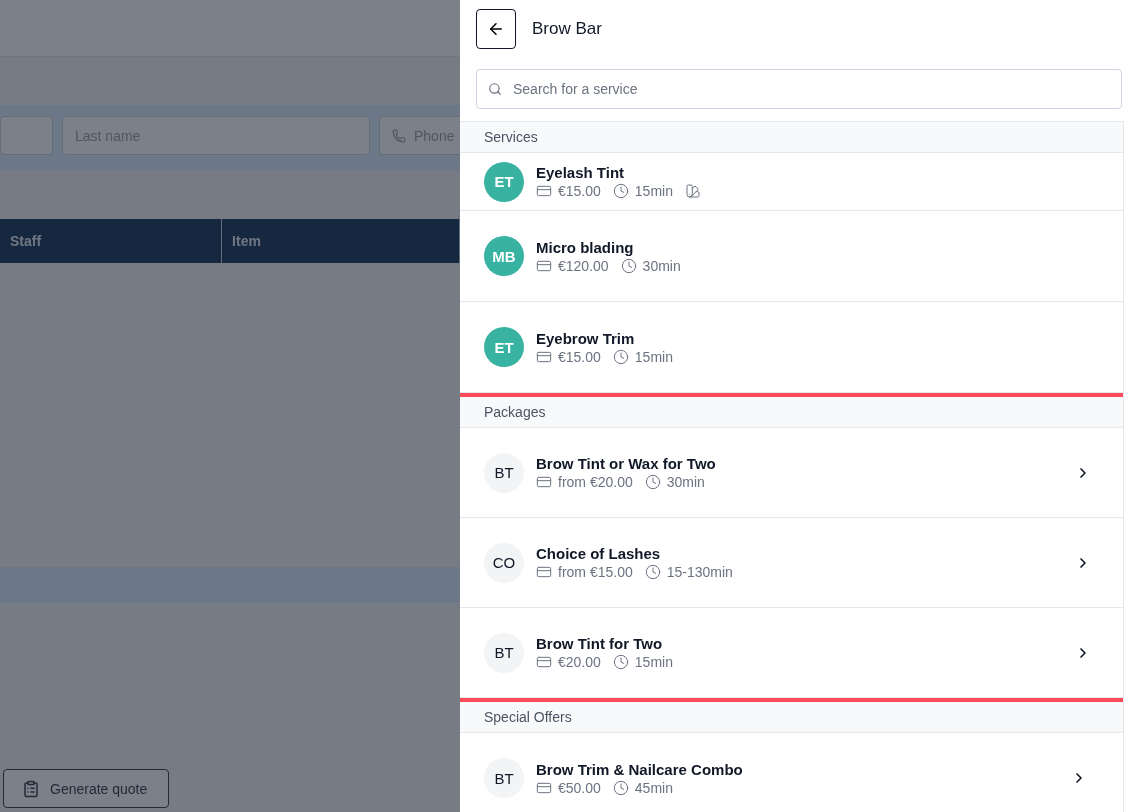 This screenshot has height=812, width=1132. What do you see at coordinates (791, 717) in the screenshot?
I see `section-header: Special Offers` at bounding box center [791, 717].